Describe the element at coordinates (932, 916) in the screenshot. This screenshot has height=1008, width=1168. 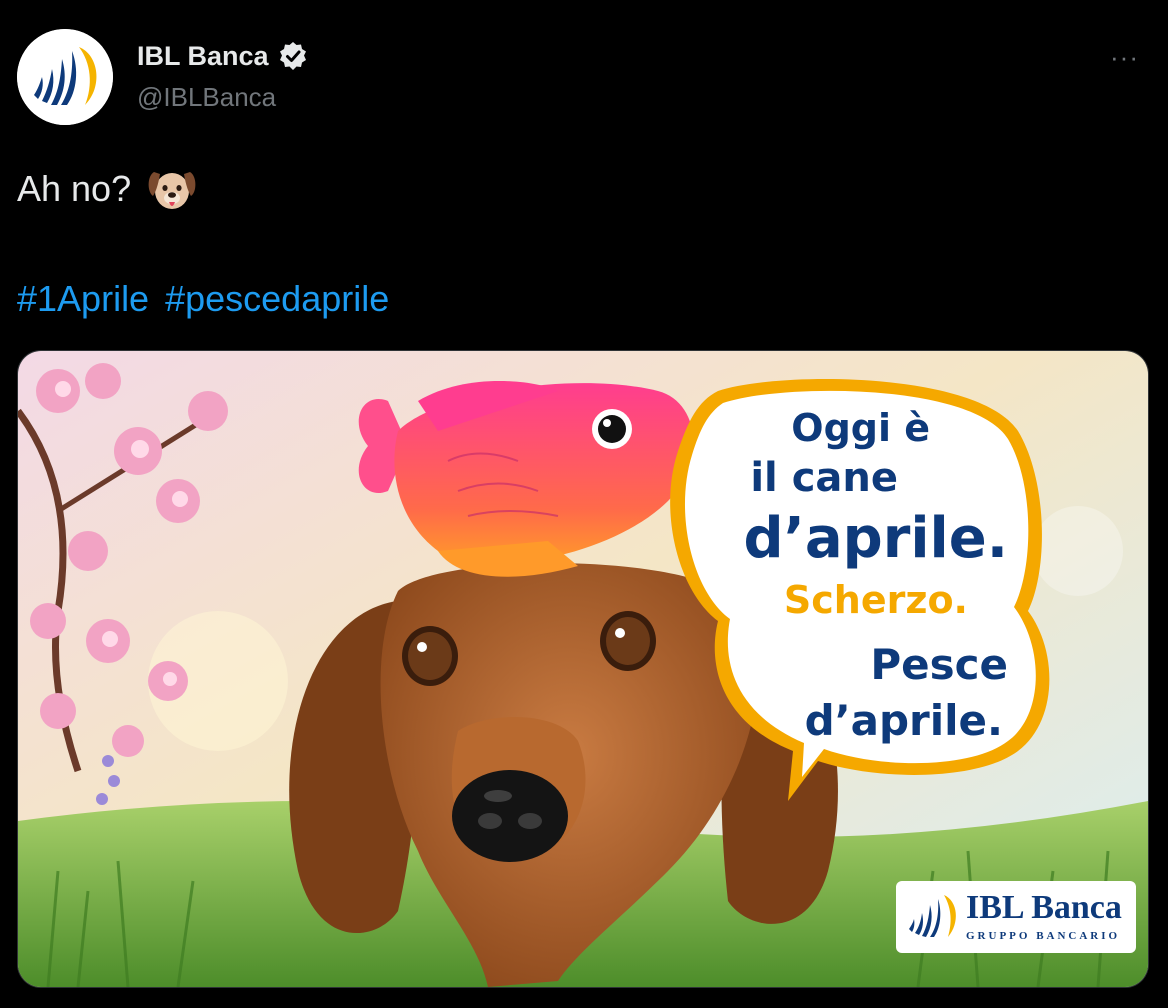
I see `ibl-logo-mark-icon` at that location.